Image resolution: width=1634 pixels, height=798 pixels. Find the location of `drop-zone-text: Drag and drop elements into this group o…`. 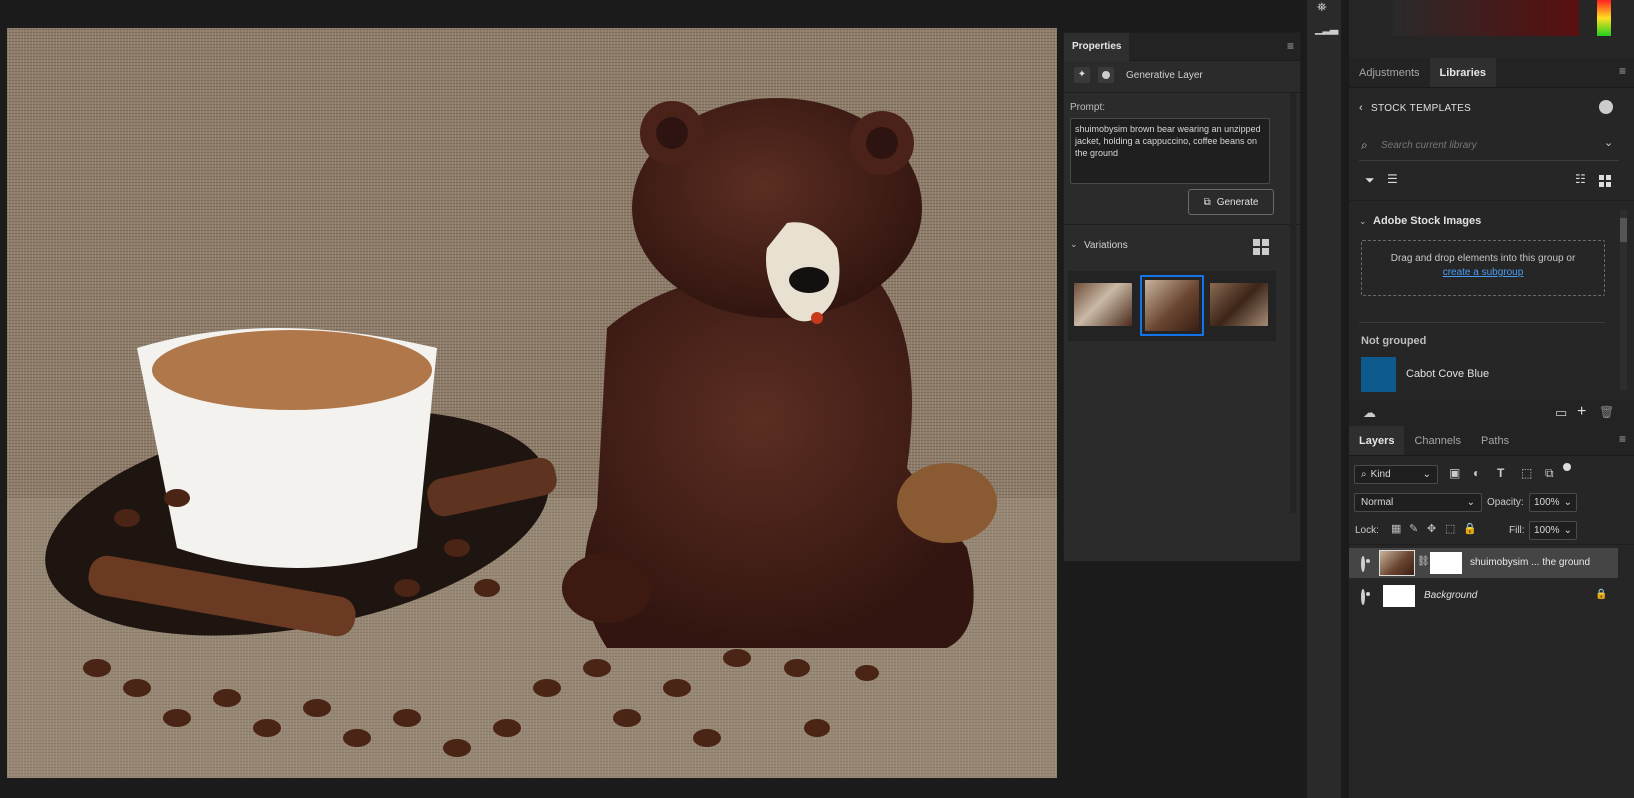

drop-zone-text: Drag and drop elements into this group o… is located at coordinates (1483, 258).